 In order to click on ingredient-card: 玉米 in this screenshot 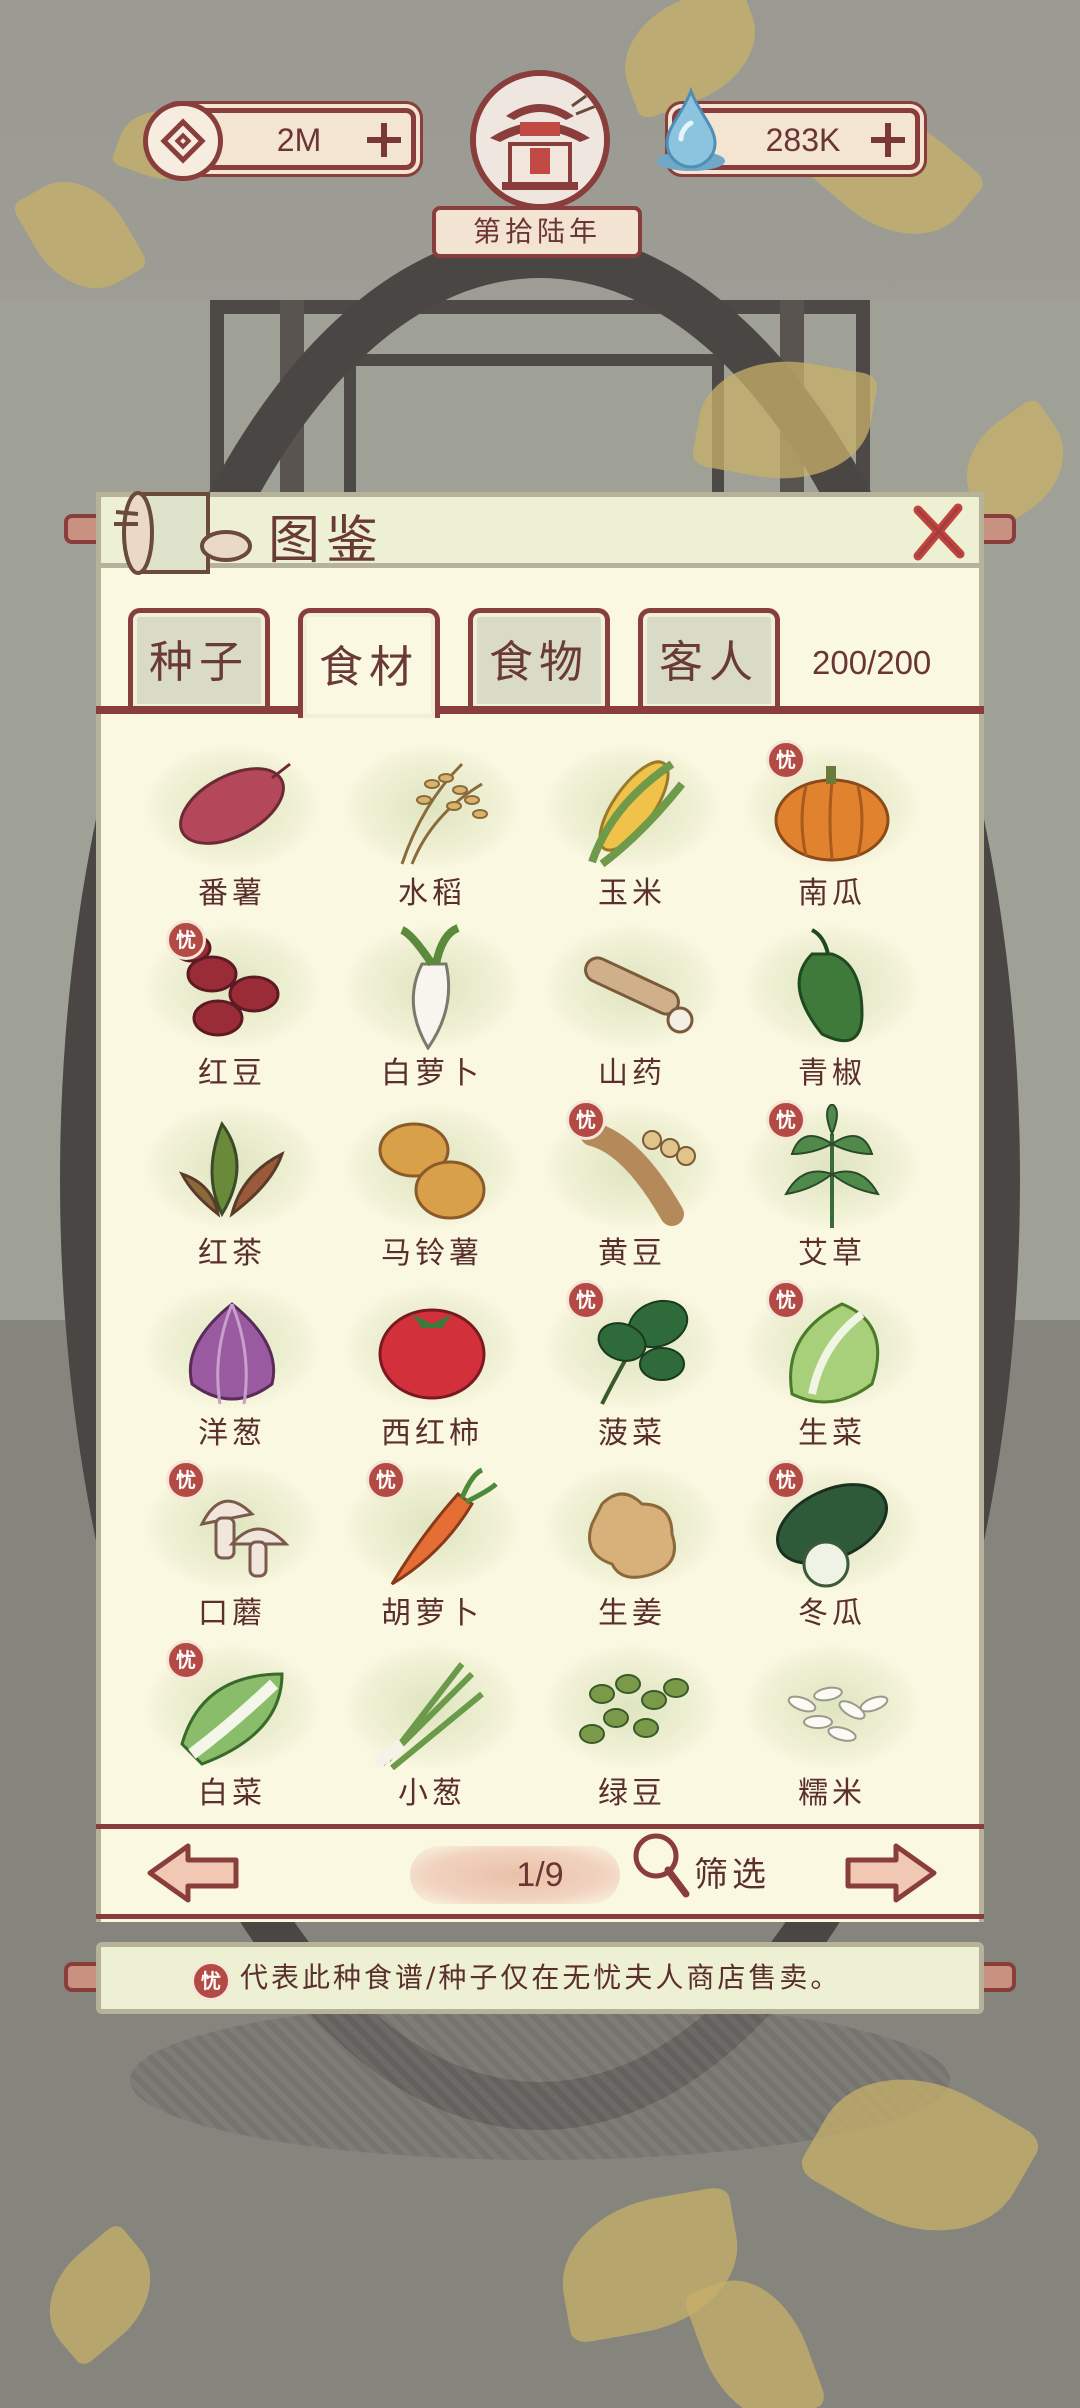, I will do `click(632, 826)`.